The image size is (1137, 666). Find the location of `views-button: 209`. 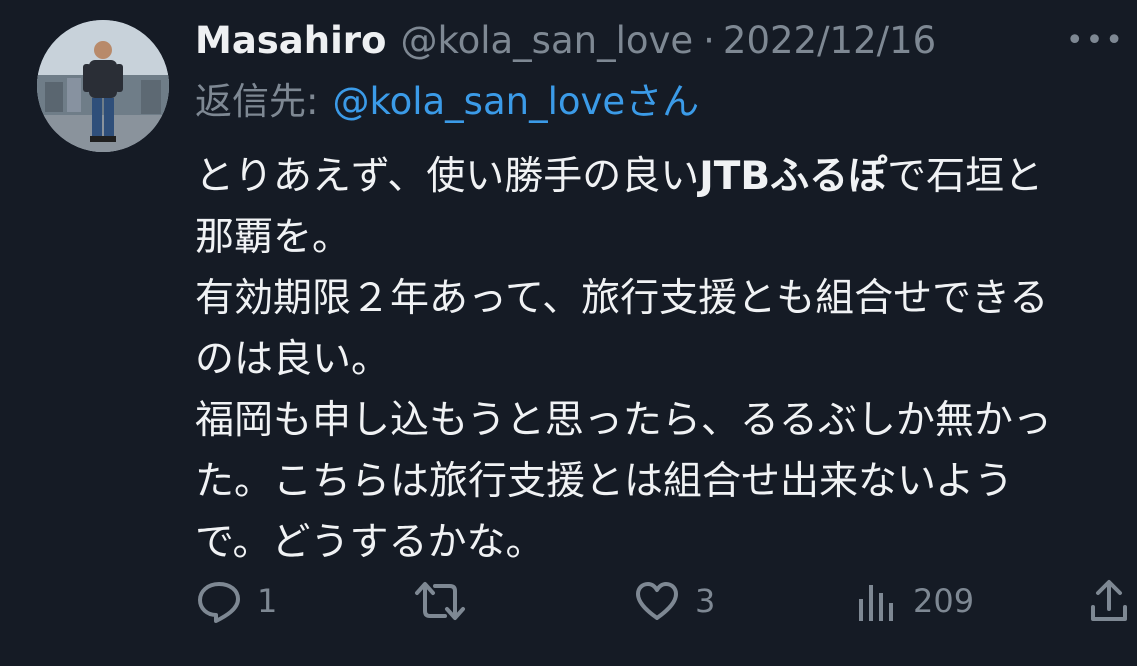

views-button: 209 is located at coordinates (914, 601).